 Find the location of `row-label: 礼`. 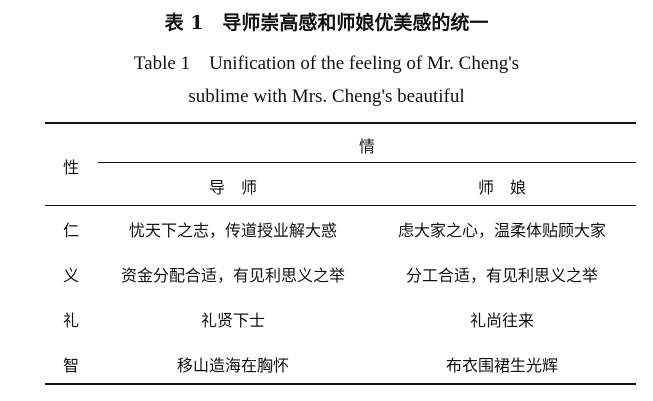

row-label: 礼 is located at coordinates (71, 320).